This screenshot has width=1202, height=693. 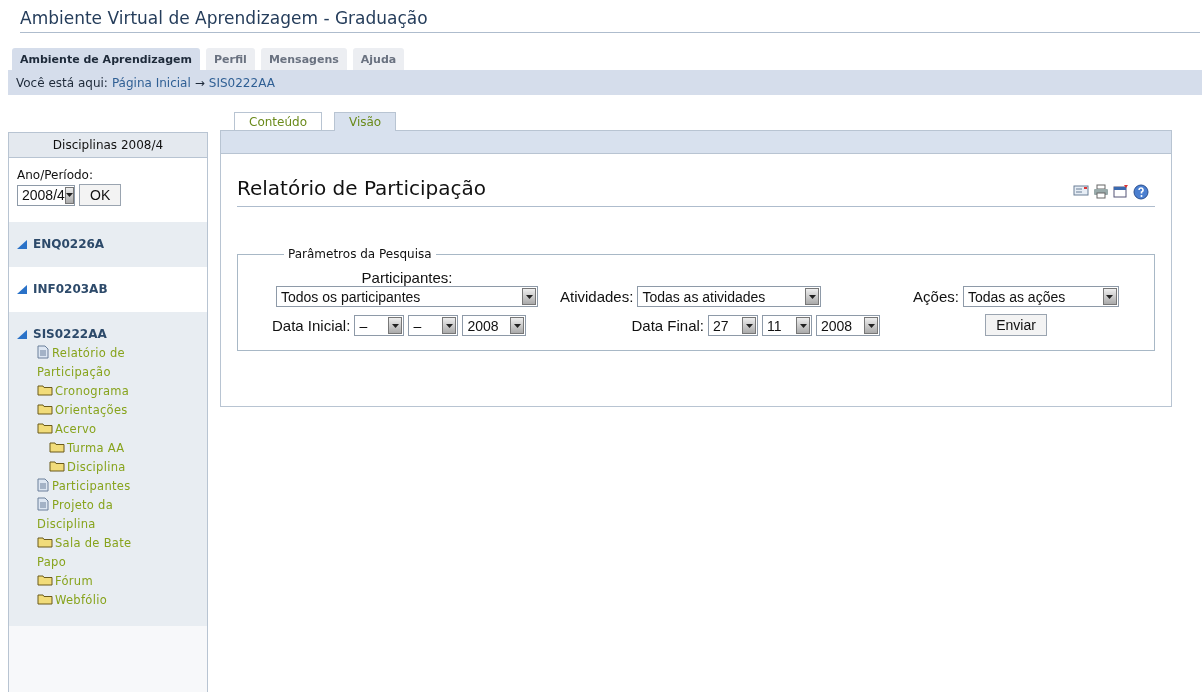 What do you see at coordinates (241, 82) in the screenshot?
I see `breadcrumb-link: SIS0222AA` at bounding box center [241, 82].